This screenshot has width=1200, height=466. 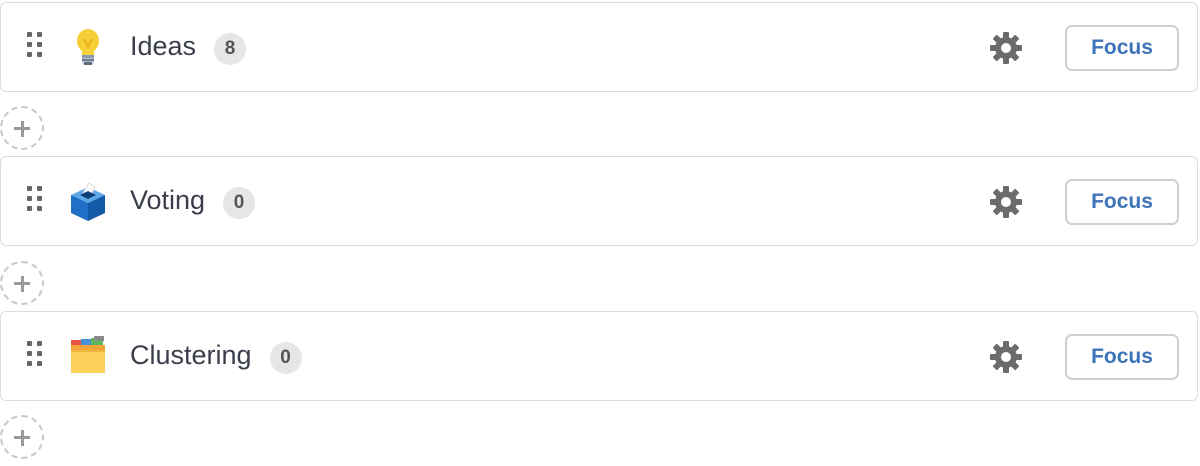 I want to click on card-index-dividers-icon, so click(x=88, y=354).